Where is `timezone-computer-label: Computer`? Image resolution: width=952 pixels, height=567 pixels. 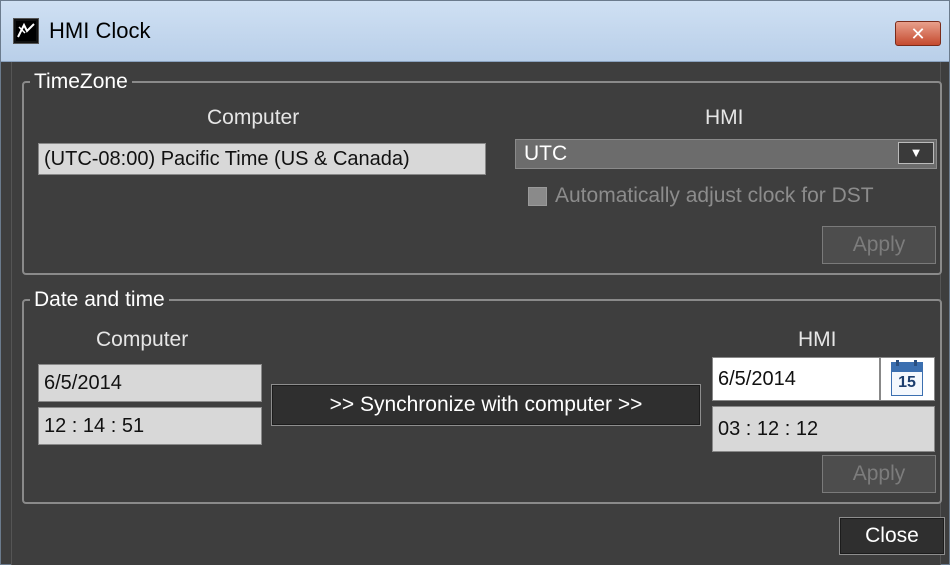 timezone-computer-label: Computer is located at coordinates (253, 117).